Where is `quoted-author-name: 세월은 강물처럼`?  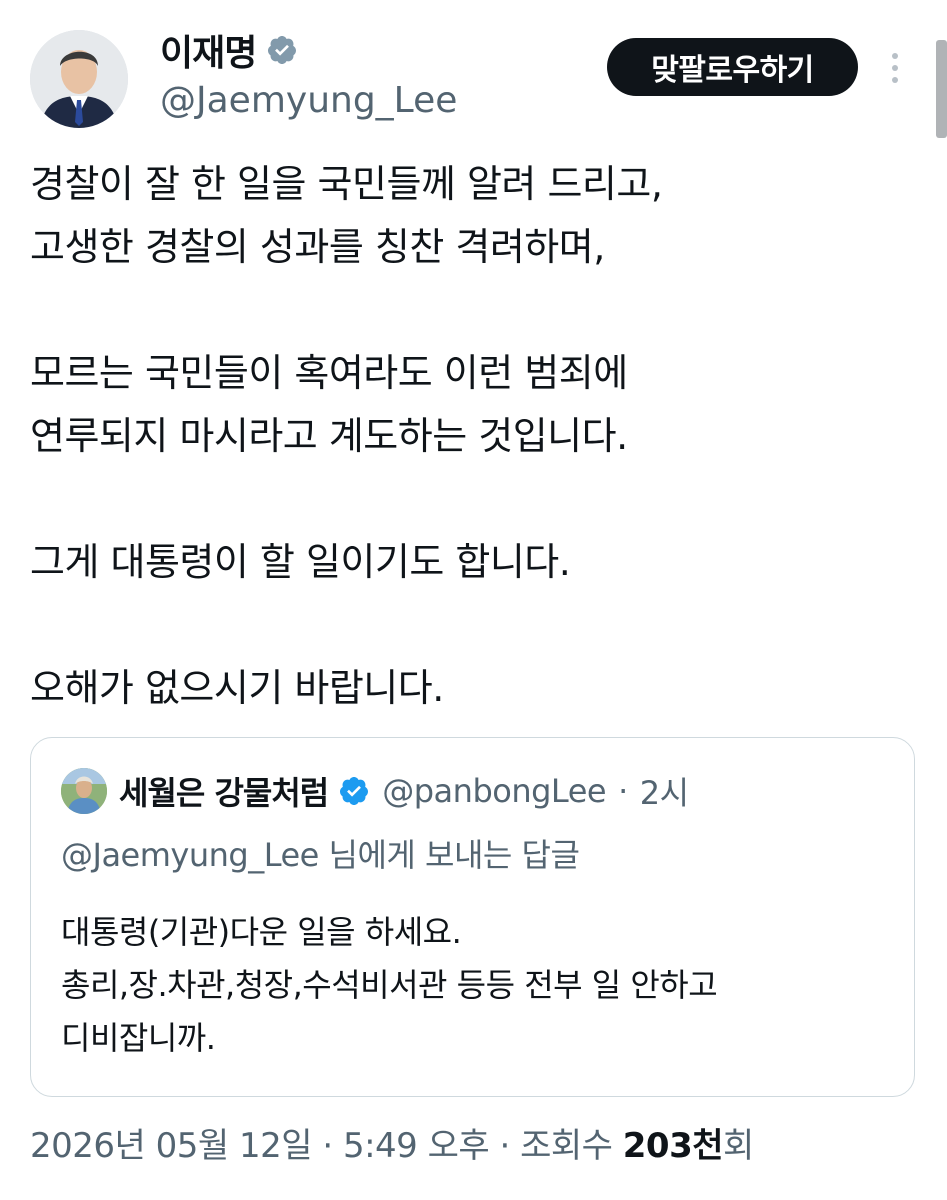
quoted-author-name: 세월은 강물처럼 is located at coordinates (224, 791).